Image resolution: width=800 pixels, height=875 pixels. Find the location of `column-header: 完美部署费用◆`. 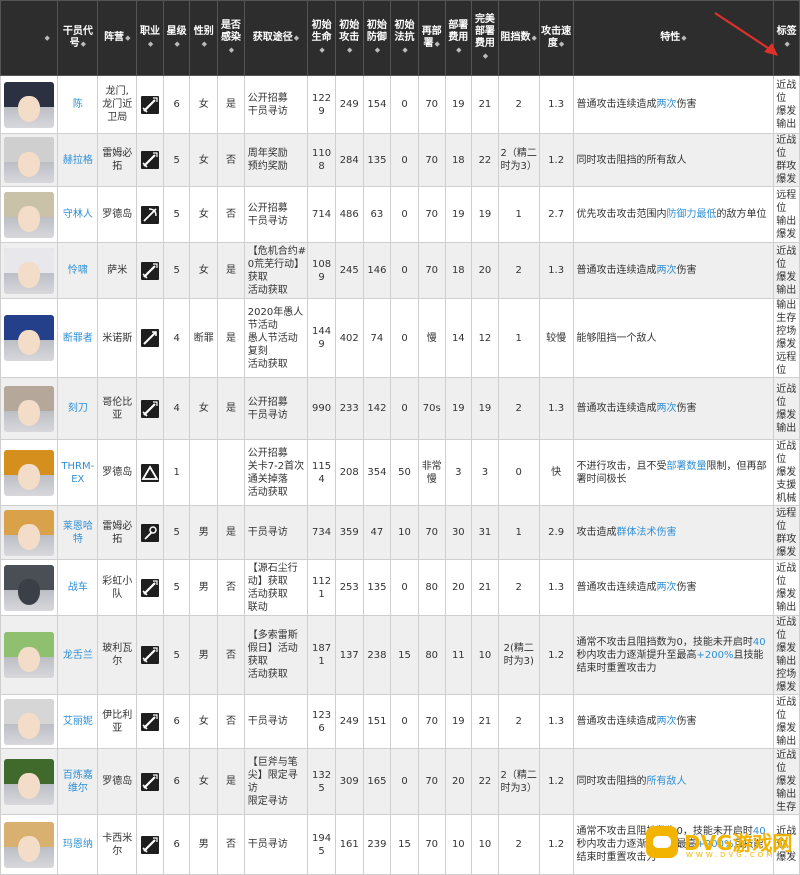

column-header: 完美部署费用◆ is located at coordinates (485, 38).